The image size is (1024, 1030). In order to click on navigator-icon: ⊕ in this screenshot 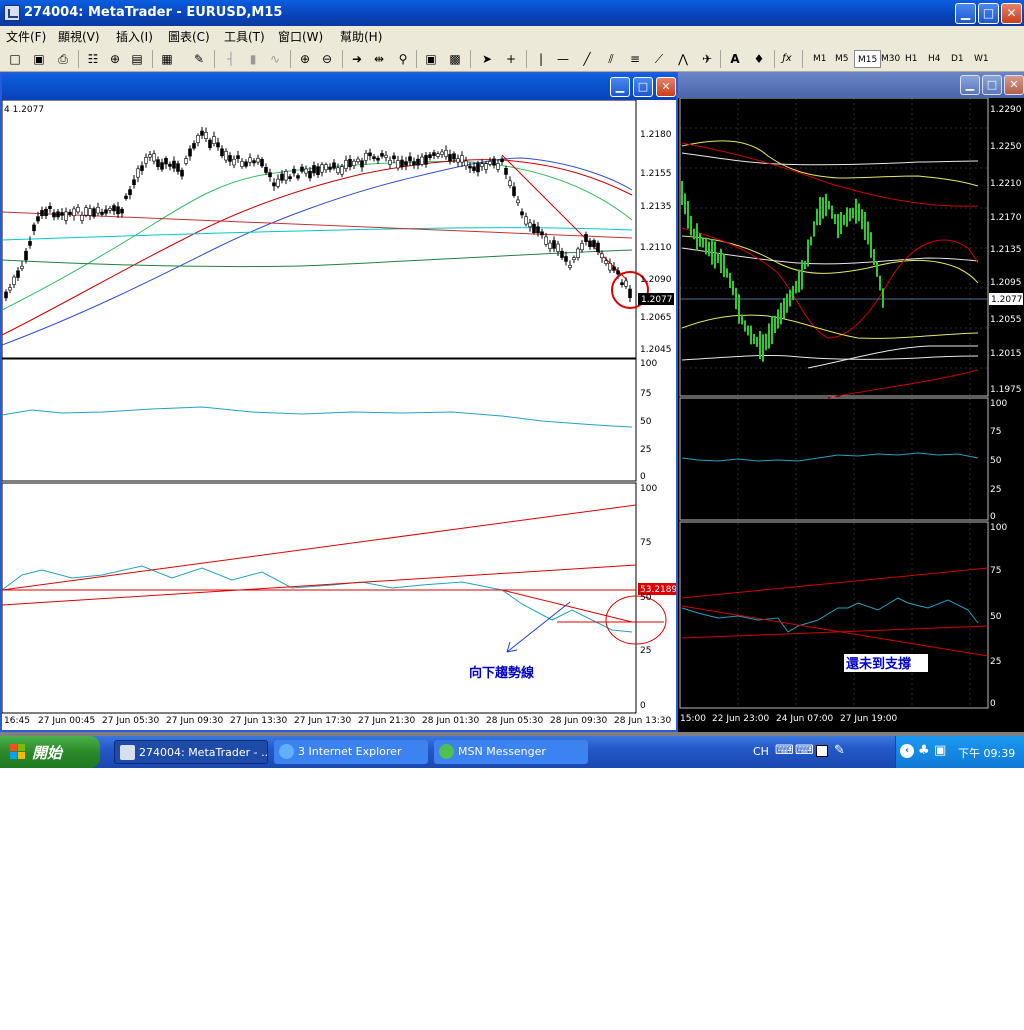, I will do `click(115, 59)`.